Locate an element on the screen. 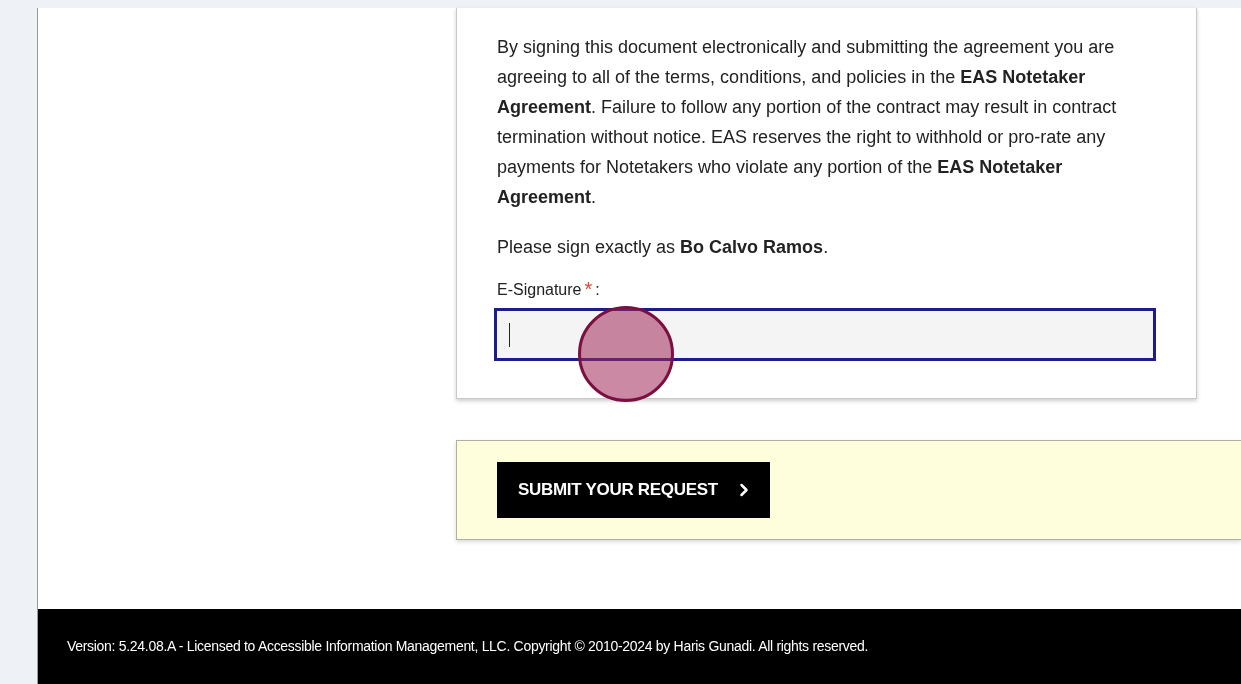 This screenshot has height=684, width=1241. submit-button: SUBMIT YOUR REQUEST is located at coordinates (633, 490).